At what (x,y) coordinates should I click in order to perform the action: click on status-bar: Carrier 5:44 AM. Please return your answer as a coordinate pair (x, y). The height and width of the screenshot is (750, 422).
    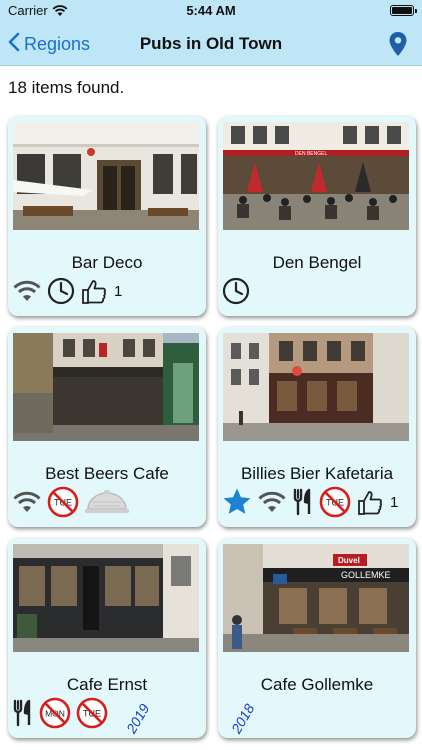
    Looking at the image, I should click on (211, 11).